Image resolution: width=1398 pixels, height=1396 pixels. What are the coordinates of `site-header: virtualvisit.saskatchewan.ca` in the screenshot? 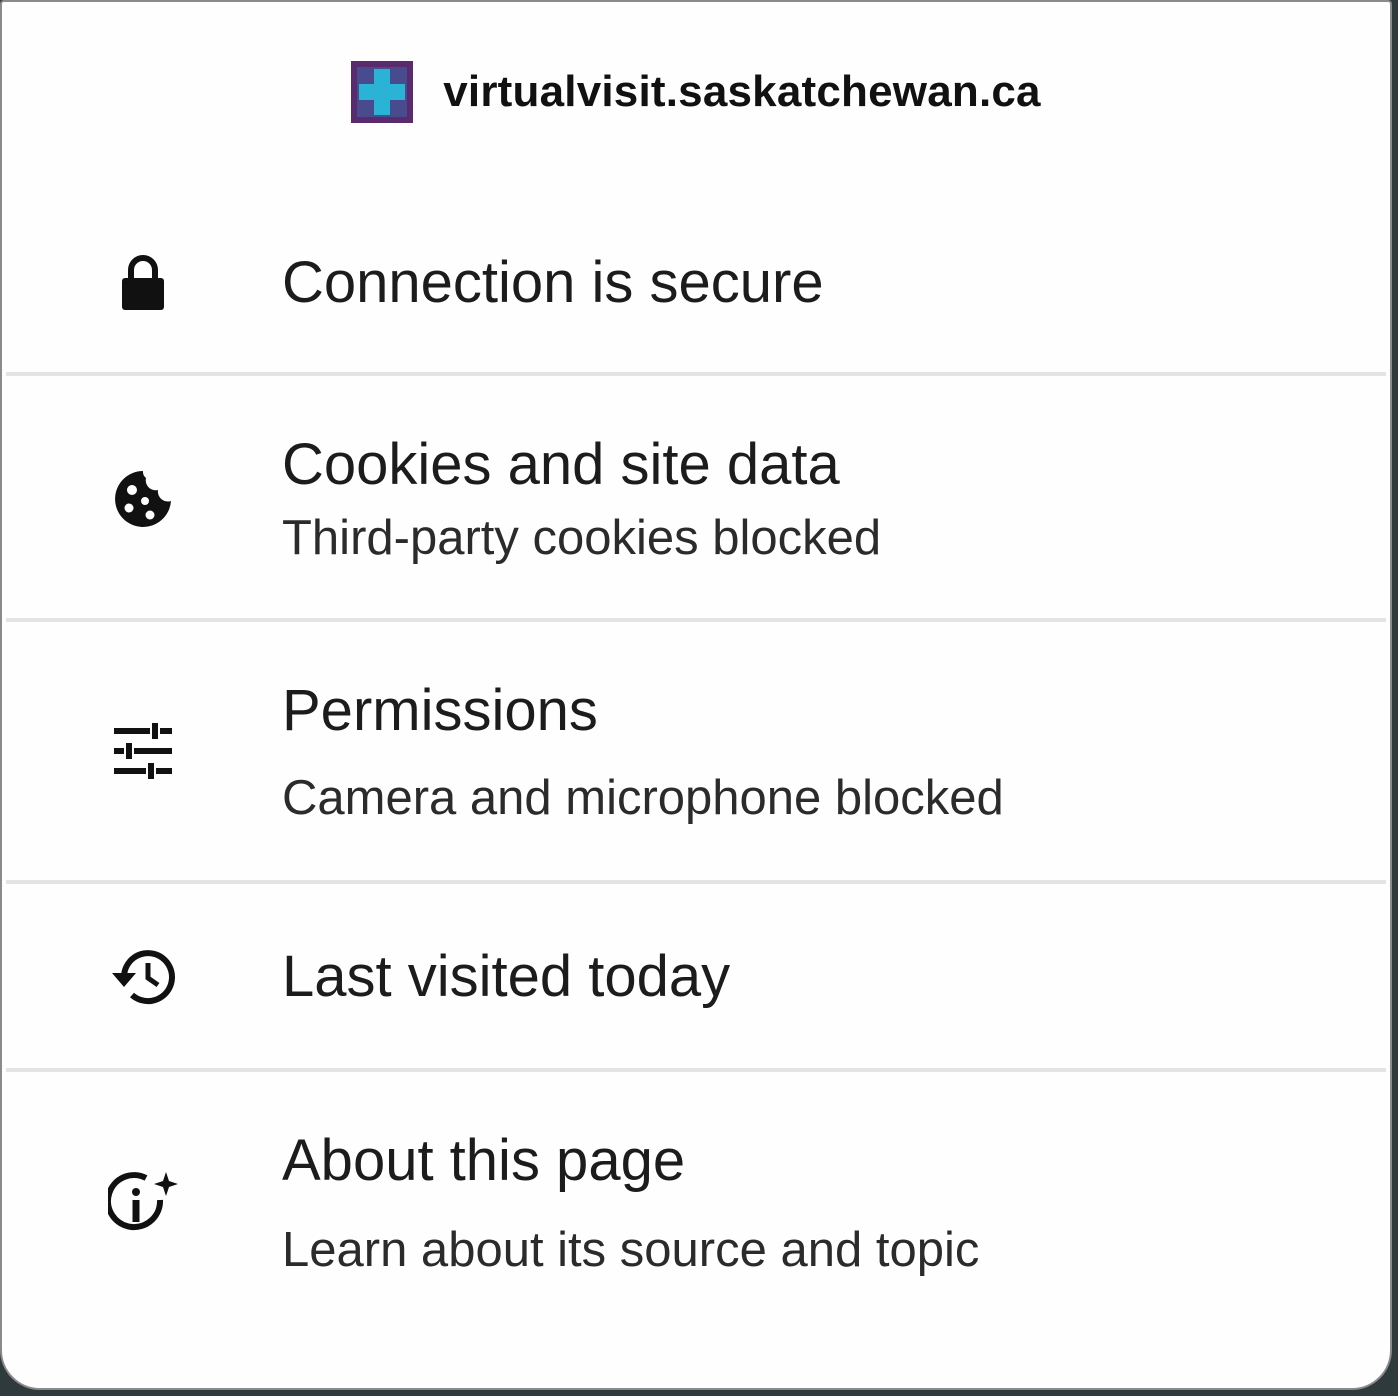 It's located at (696, 92).